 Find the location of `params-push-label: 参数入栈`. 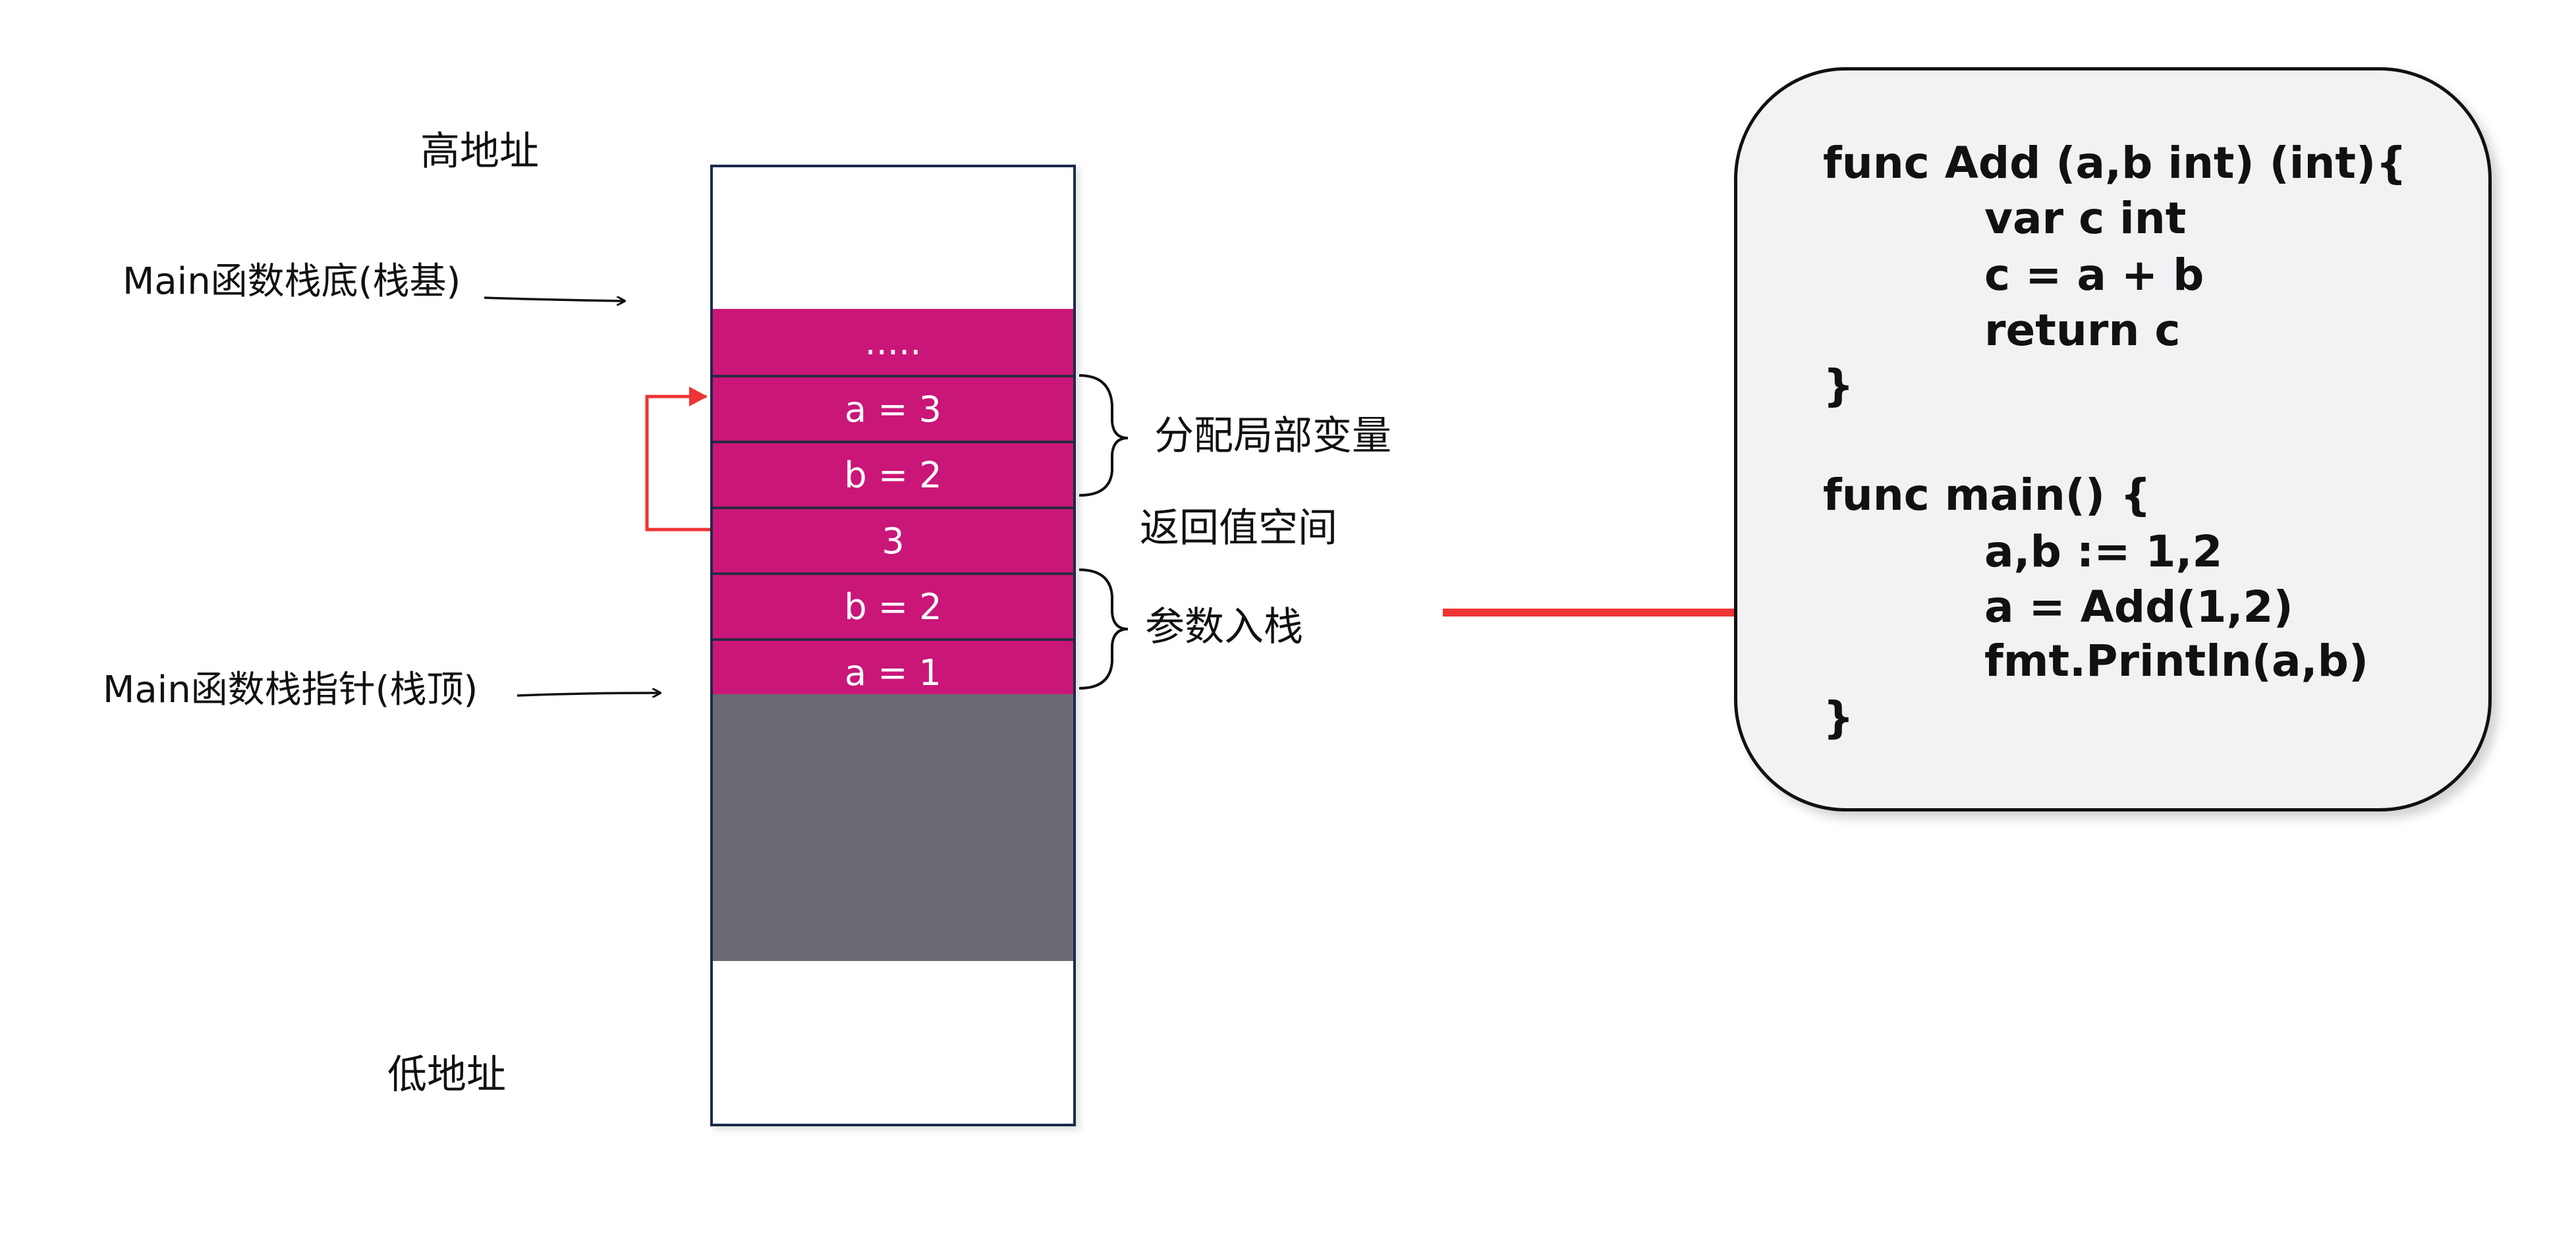

params-push-label: 参数入栈 is located at coordinates (1224, 627).